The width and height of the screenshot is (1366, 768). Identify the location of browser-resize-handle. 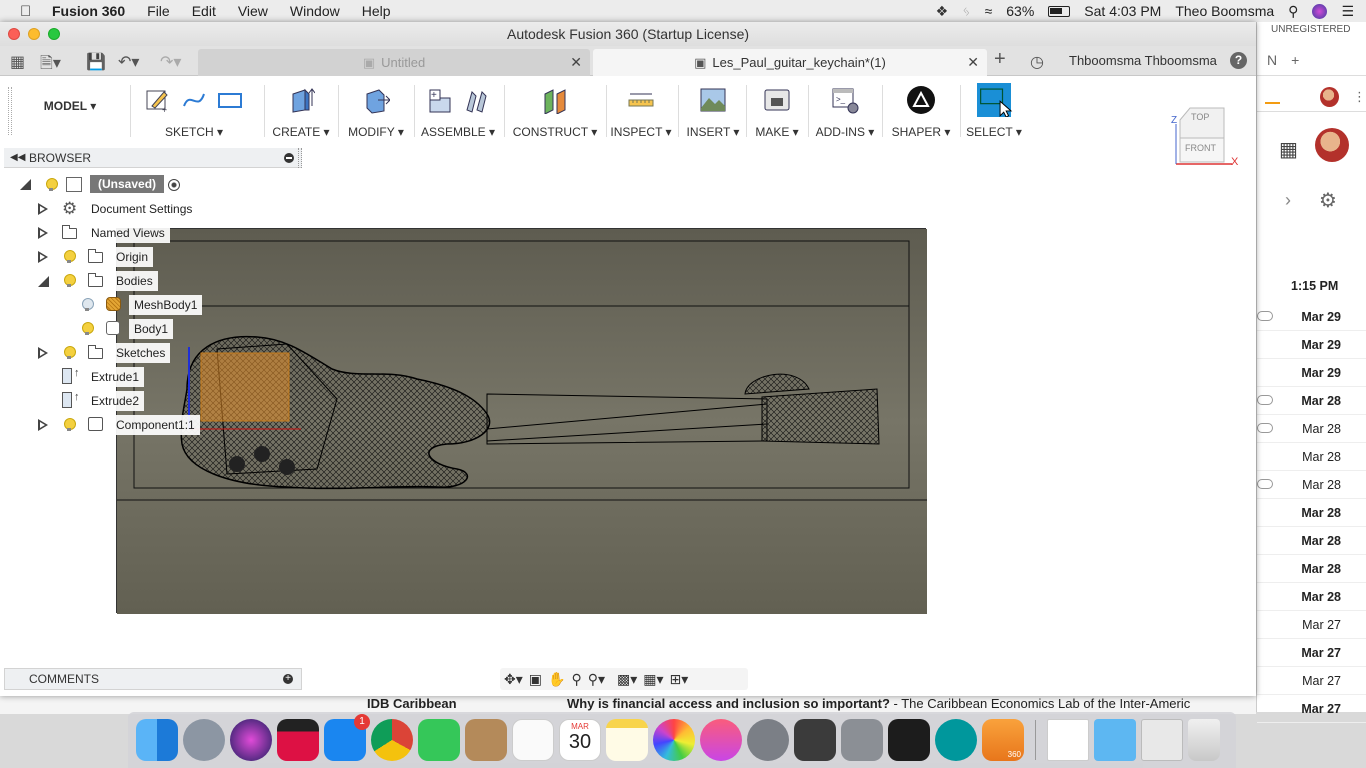
(300, 158).